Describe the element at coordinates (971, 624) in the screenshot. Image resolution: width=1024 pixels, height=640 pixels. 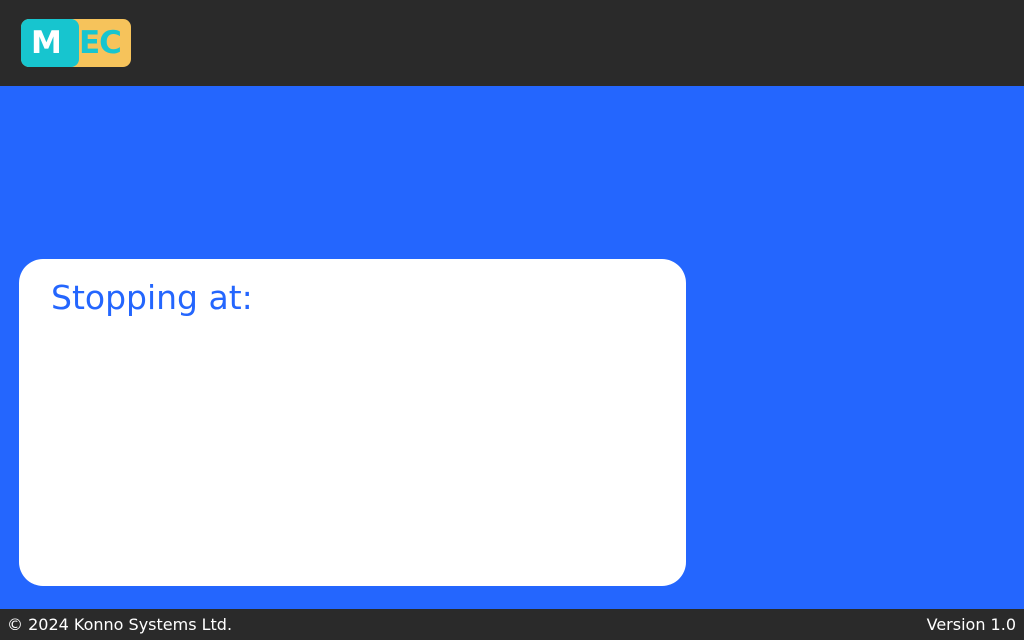
I see `version-text: Version 1.0` at that location.